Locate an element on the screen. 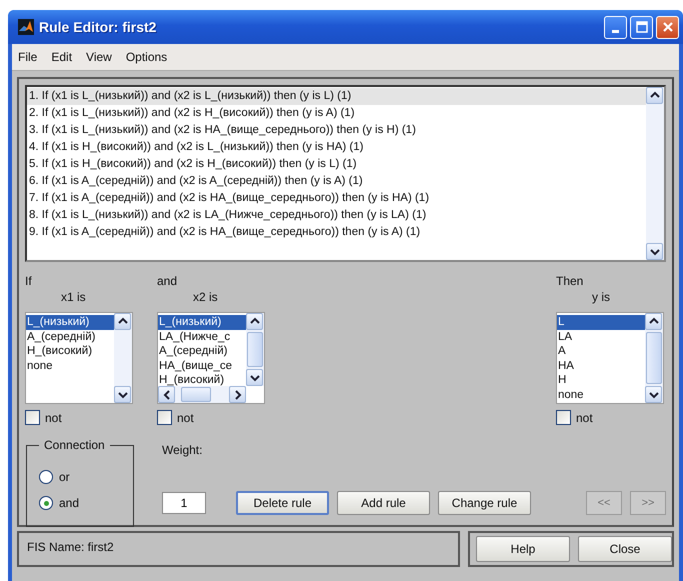 This screenshot has height=581, width=683. variable-label: x1 is is located at coordinates (73, 298).